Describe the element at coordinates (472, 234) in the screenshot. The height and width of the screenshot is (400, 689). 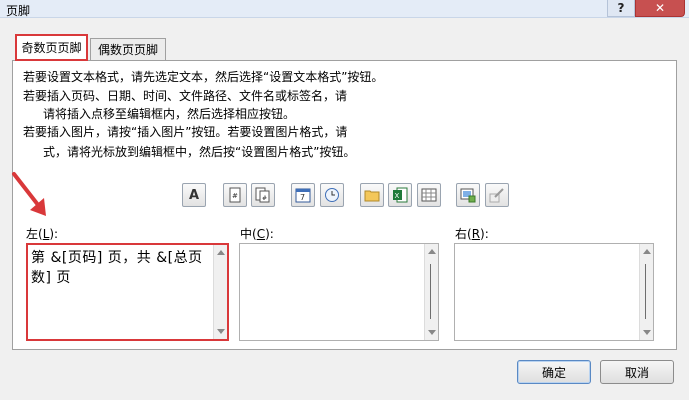
I see `right-section-label: 右(R):` at that location.